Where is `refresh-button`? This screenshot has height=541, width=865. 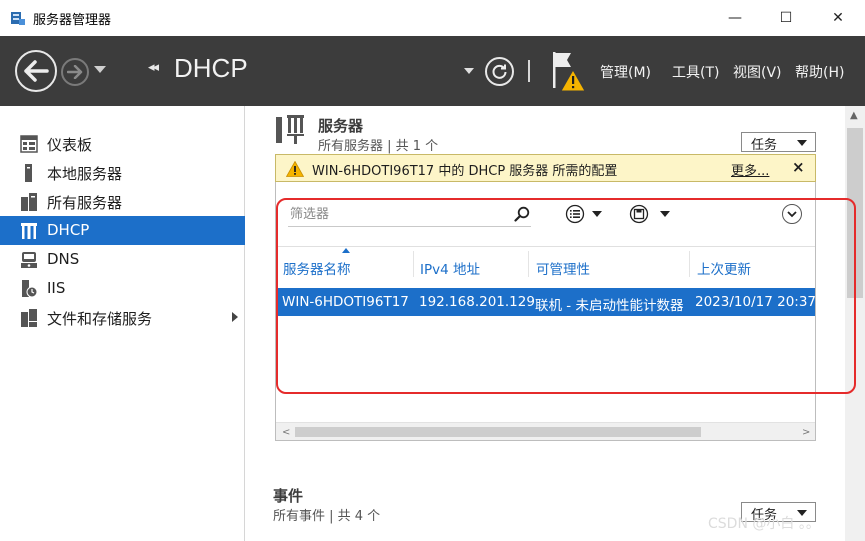
refresh-button is located at coordinates (499, 71).